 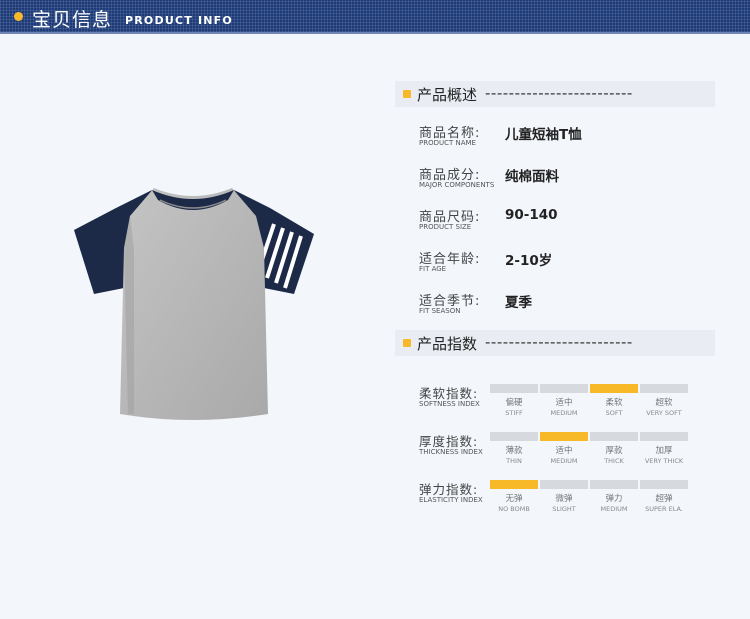 I want to click on level-label: 薄款, so click(x=514, y=451).